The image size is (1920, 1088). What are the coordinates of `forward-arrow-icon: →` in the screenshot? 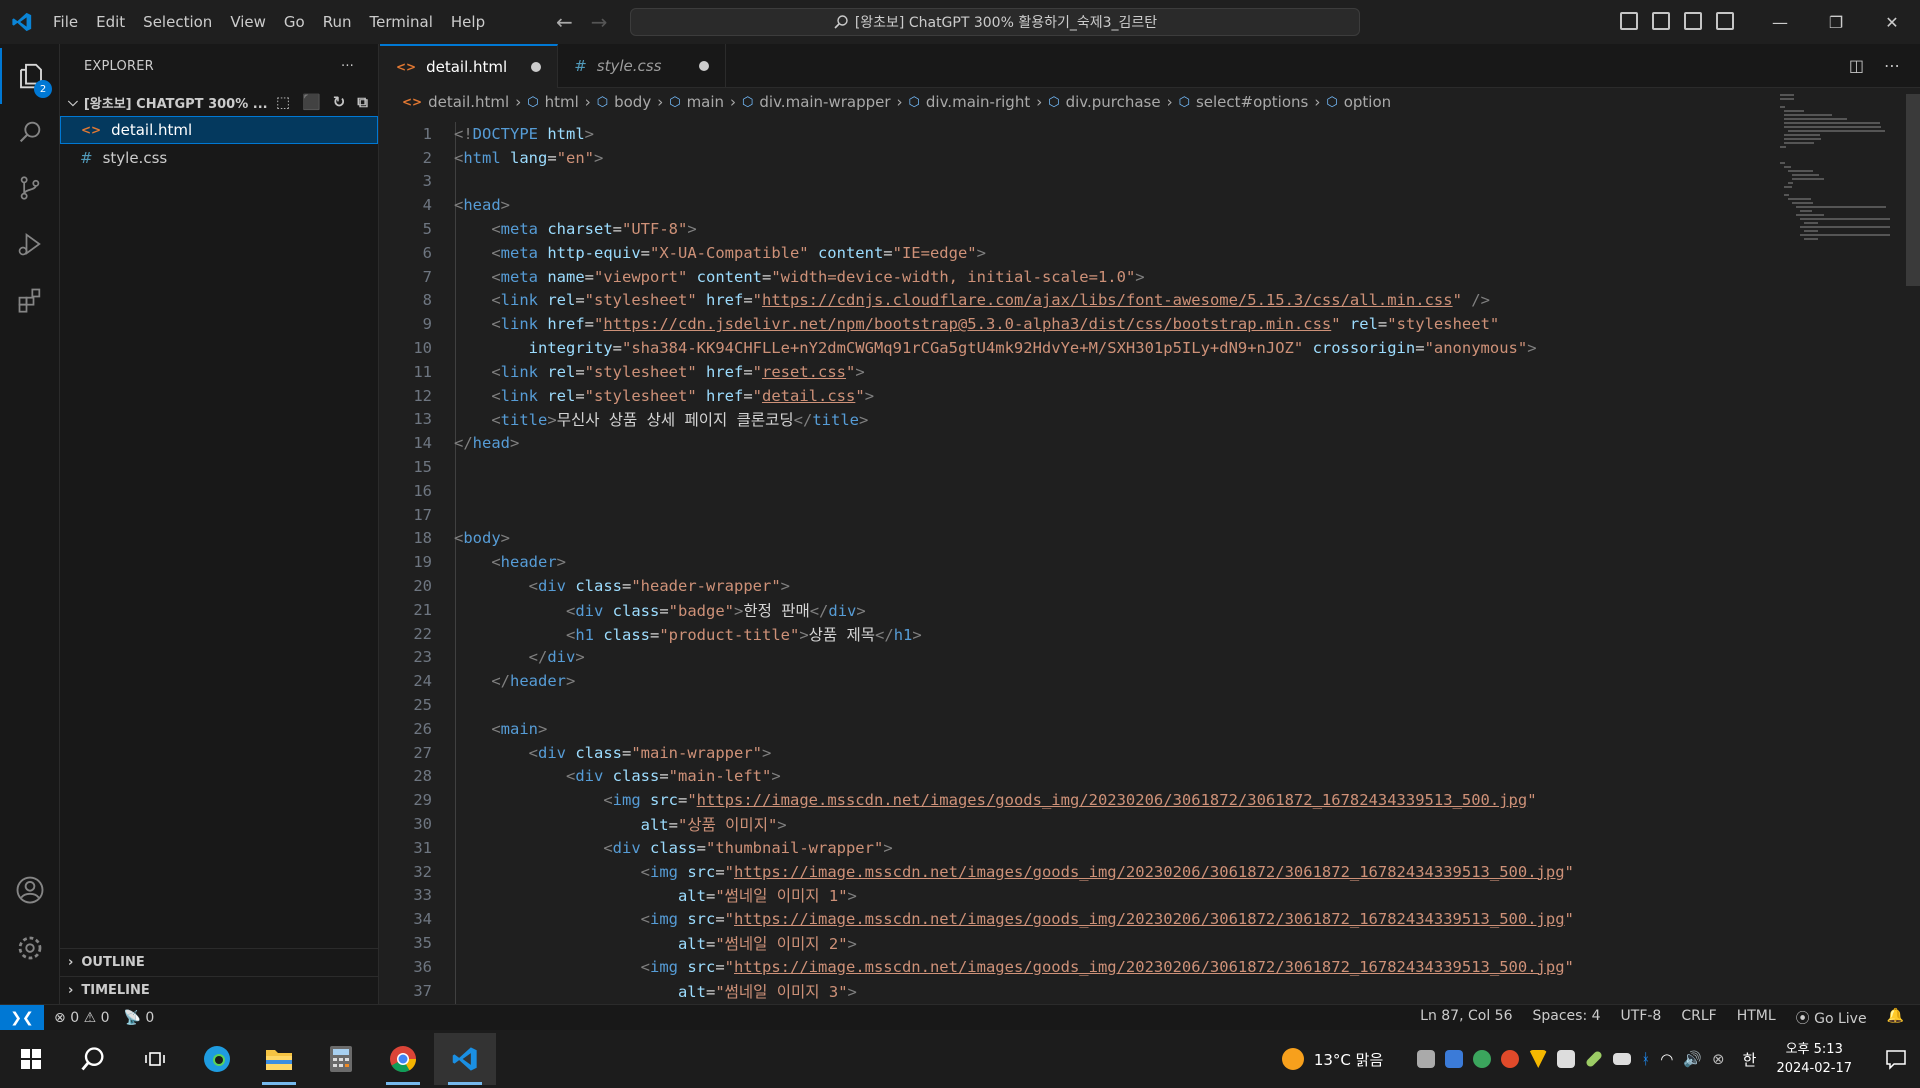 It's located at (599, 22).